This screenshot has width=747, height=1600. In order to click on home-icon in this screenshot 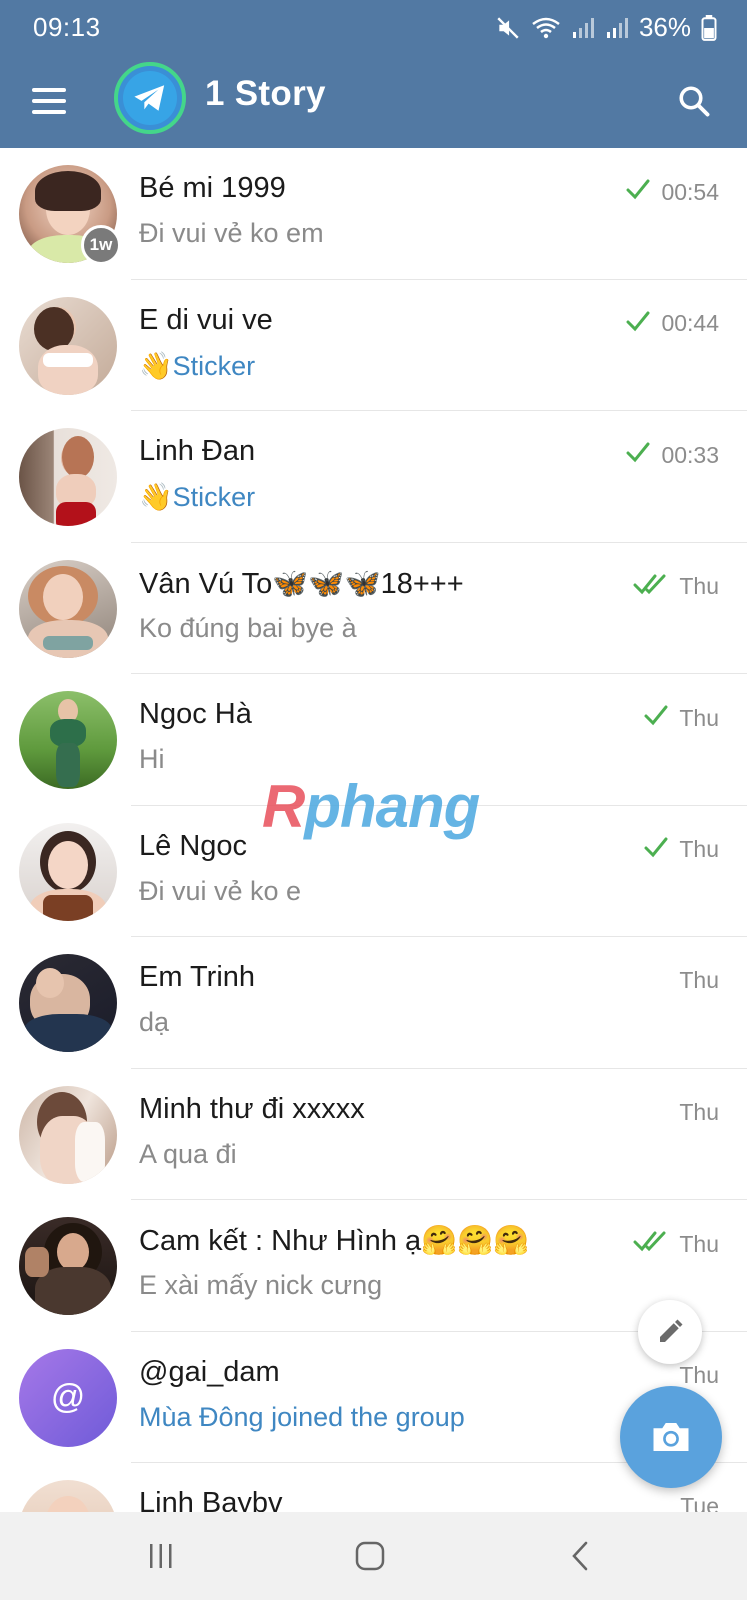, I will do `click(370, 1556)`.